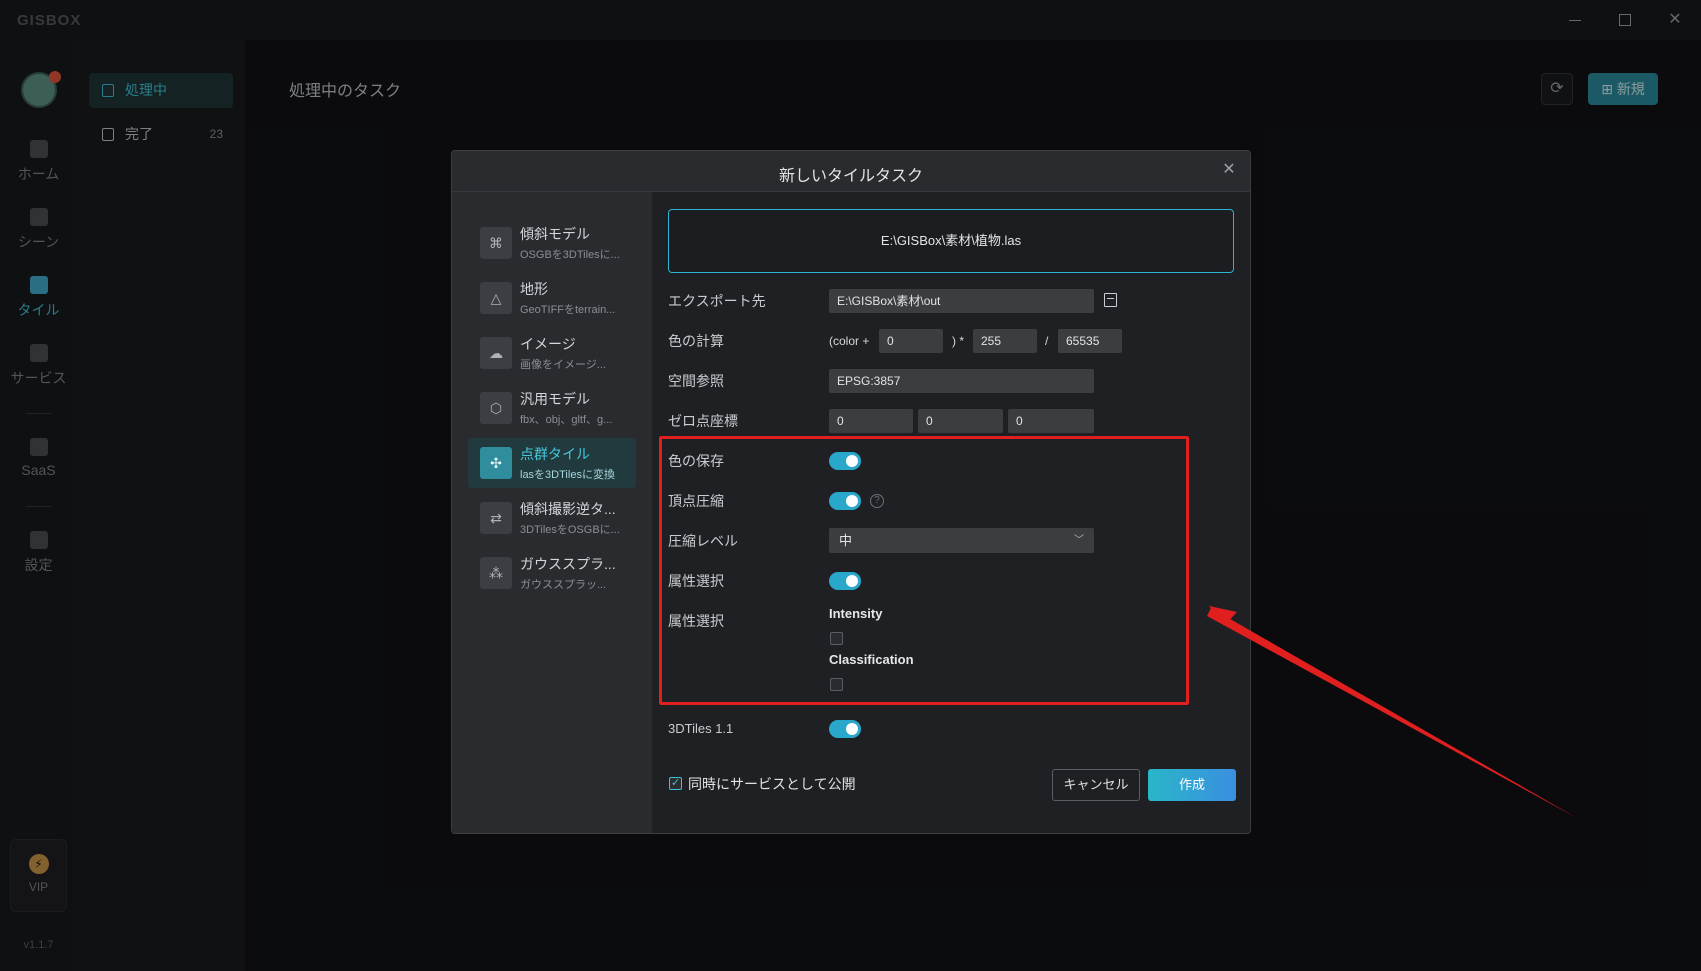  What do you see at coordinates (1392, 712) in the screenshot?
I see `annotation-arrow` at bounding box center [1392, 712].